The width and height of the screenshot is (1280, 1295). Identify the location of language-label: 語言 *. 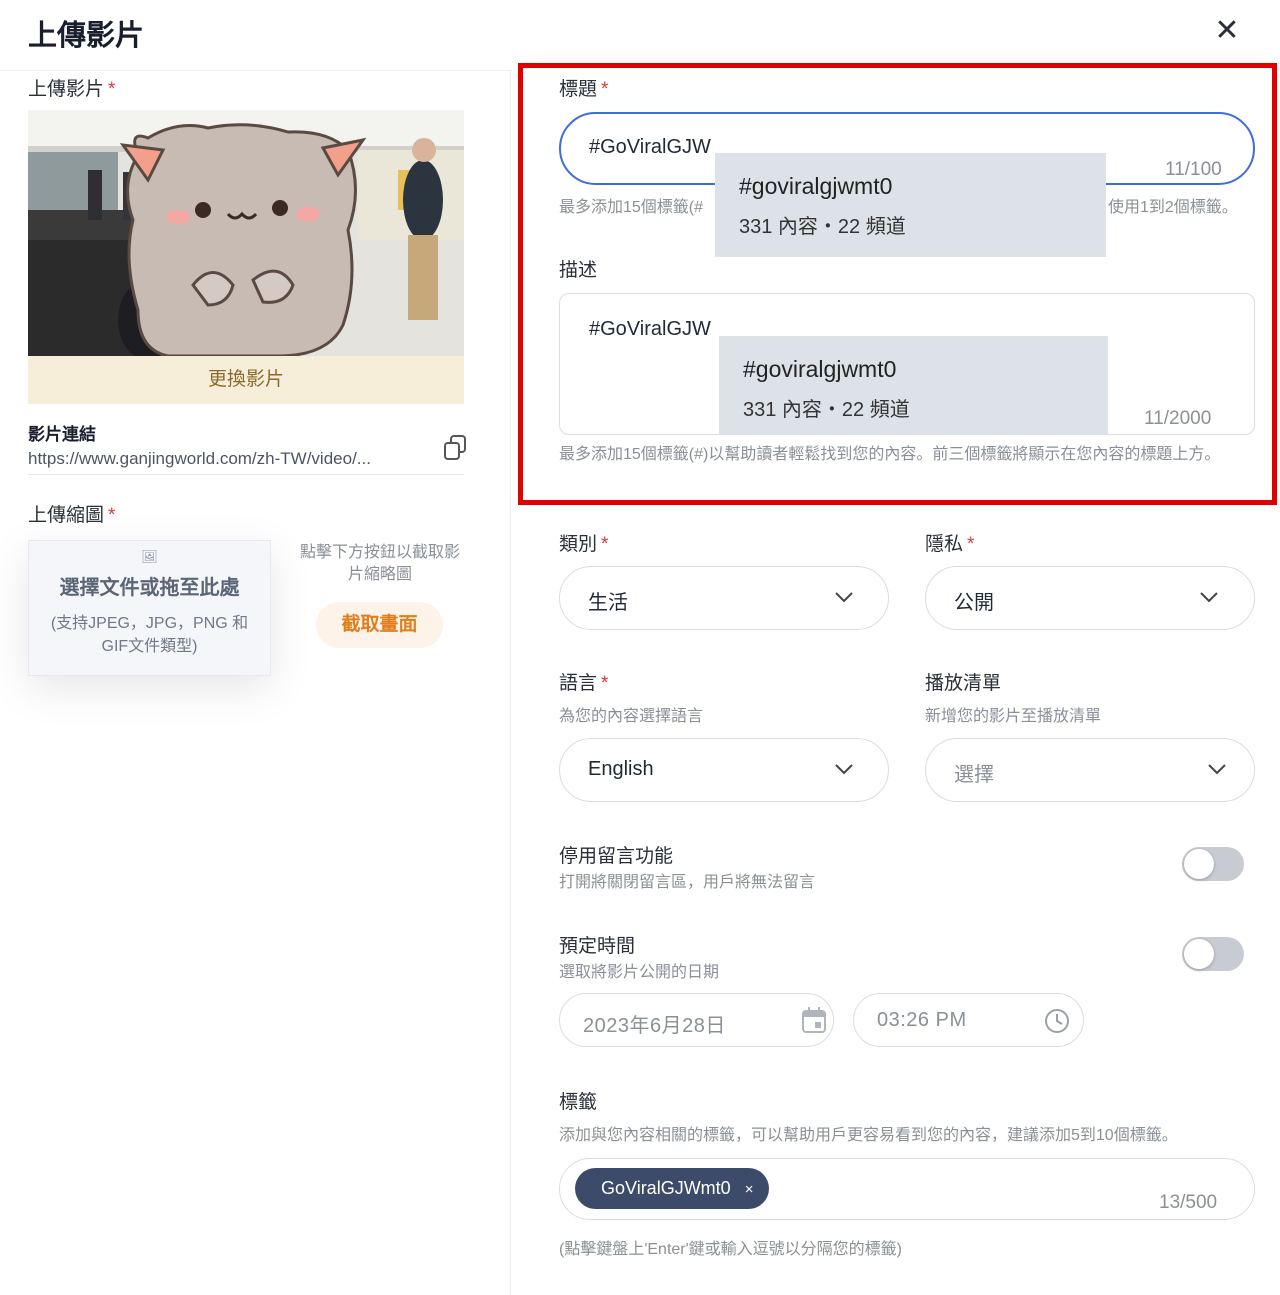
(584, 683).